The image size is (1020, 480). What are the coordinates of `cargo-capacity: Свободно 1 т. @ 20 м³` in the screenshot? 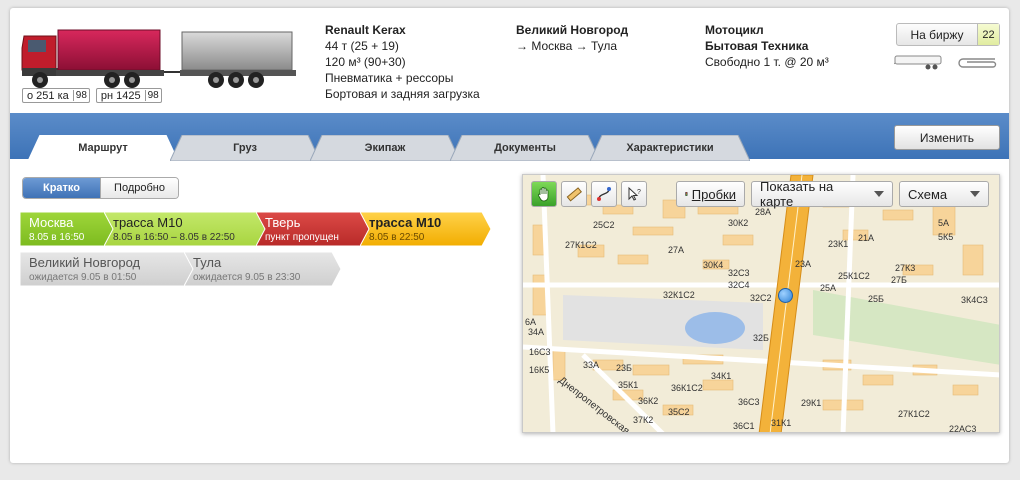 It's located at (767, 62).